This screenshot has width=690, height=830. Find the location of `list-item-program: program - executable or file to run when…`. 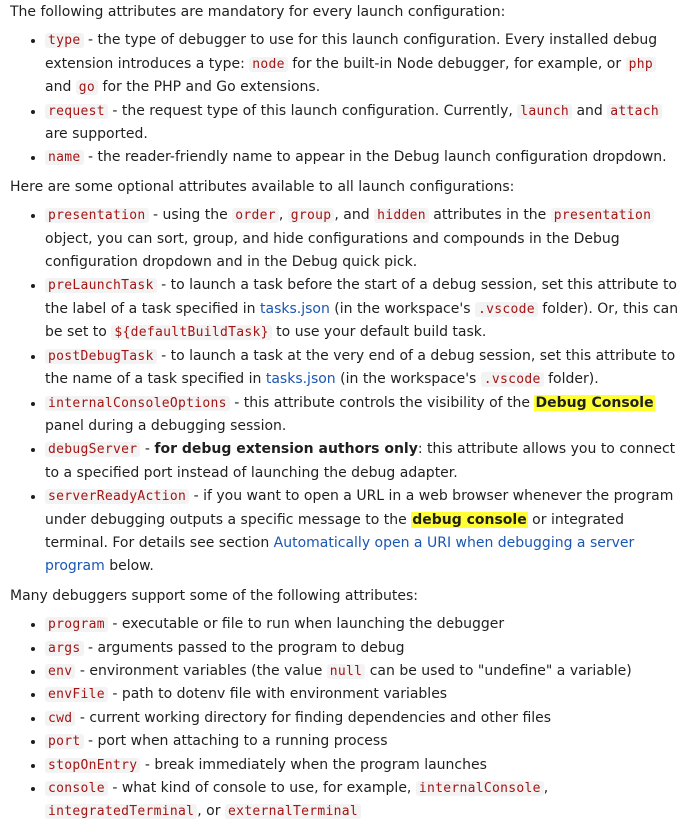

list-item-program: program - executable or file to run when… is located at coordinates (365, 624).